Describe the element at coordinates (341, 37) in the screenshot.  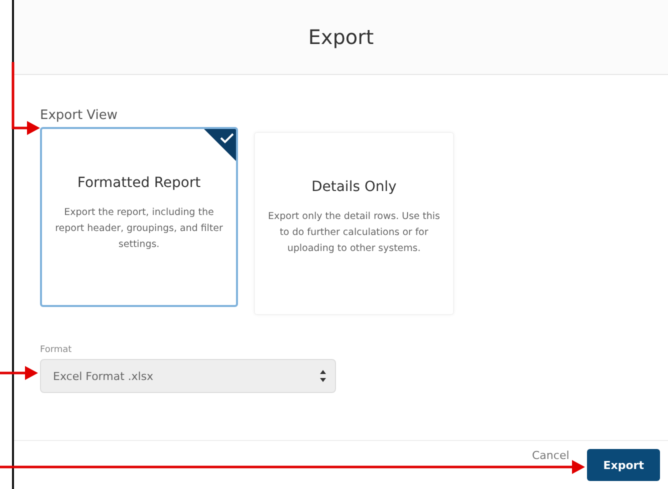
I see `dialog-title: Export` at that location.